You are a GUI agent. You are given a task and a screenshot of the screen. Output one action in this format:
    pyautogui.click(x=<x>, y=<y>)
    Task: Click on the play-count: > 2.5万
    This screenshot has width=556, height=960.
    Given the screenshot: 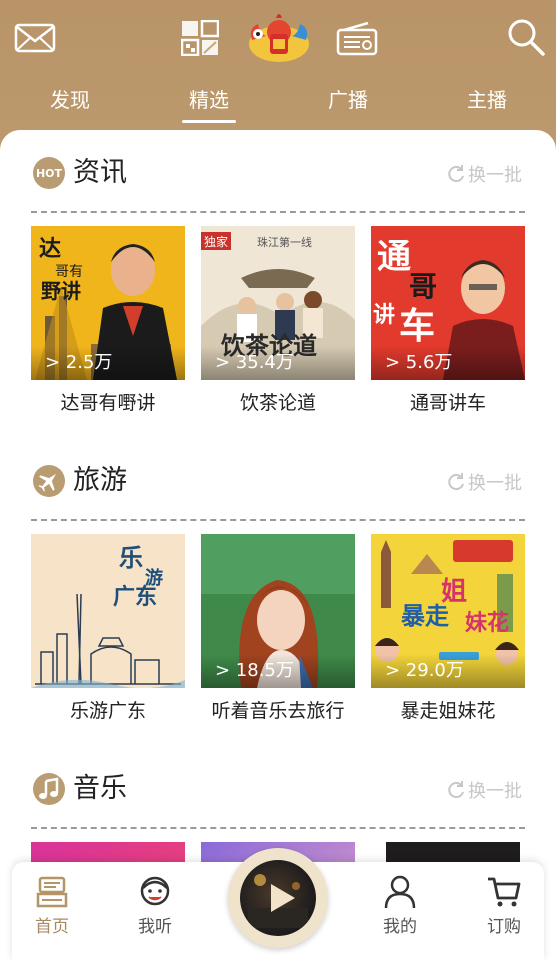 What is the action you would take?
    pyautogui.click(x=108, y=363)
    